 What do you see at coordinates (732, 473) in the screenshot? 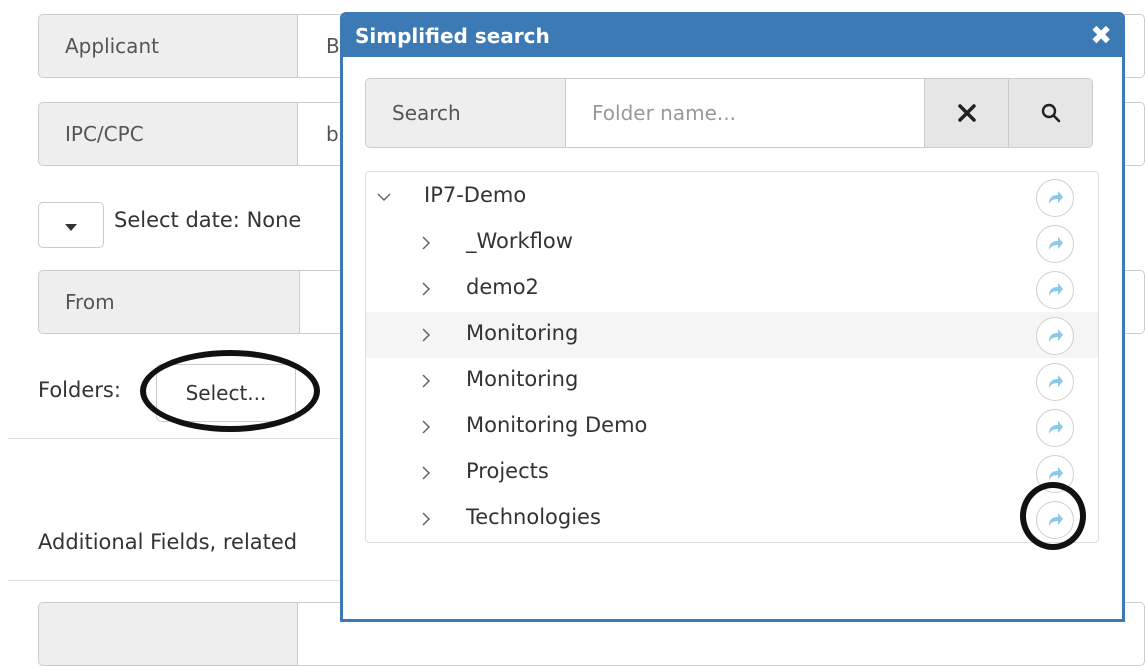
I see `tree-node: Projects` at bounding box center [732, 473].